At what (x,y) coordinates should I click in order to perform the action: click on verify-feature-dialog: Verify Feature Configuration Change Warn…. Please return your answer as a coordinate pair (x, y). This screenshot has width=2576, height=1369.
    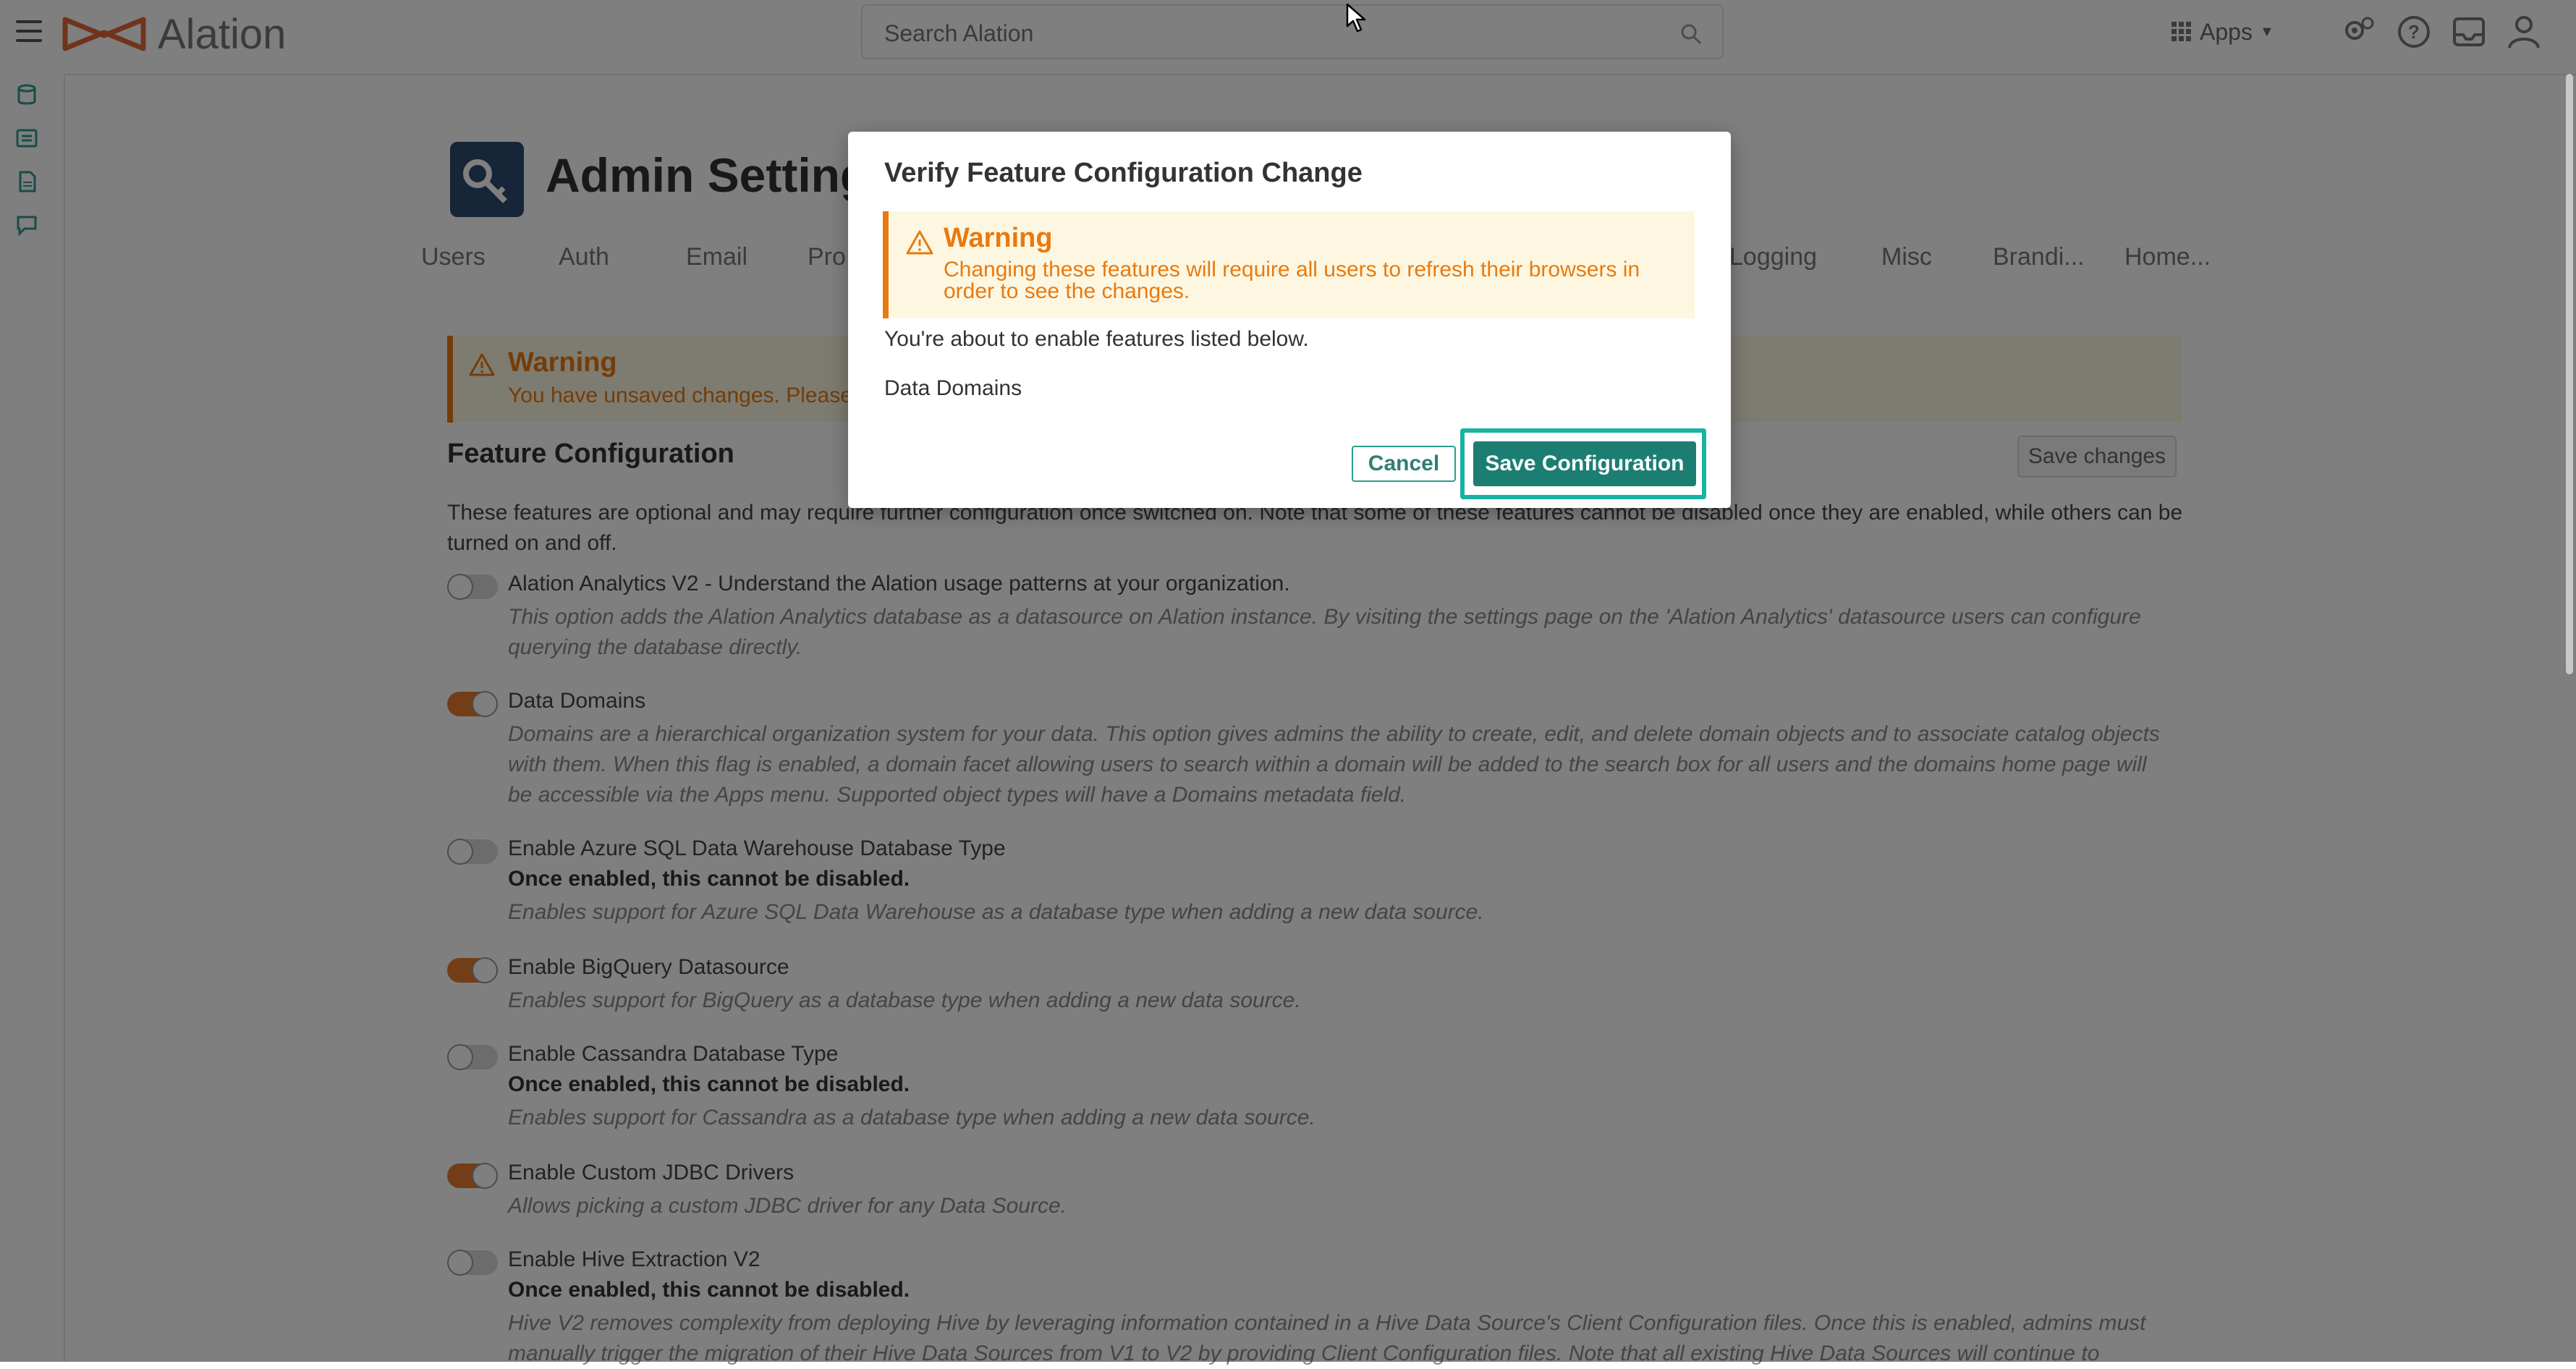
    Looking at the image, I should click on (1289, 320).